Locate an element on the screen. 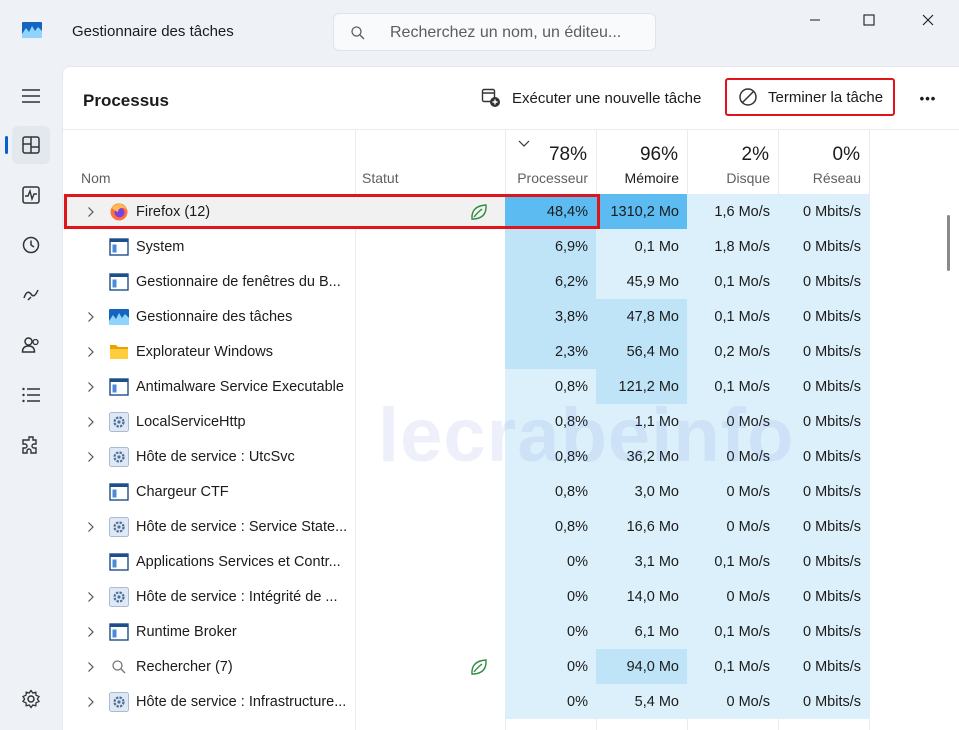  process-name-cell: System is located at coordinates (209, 246).